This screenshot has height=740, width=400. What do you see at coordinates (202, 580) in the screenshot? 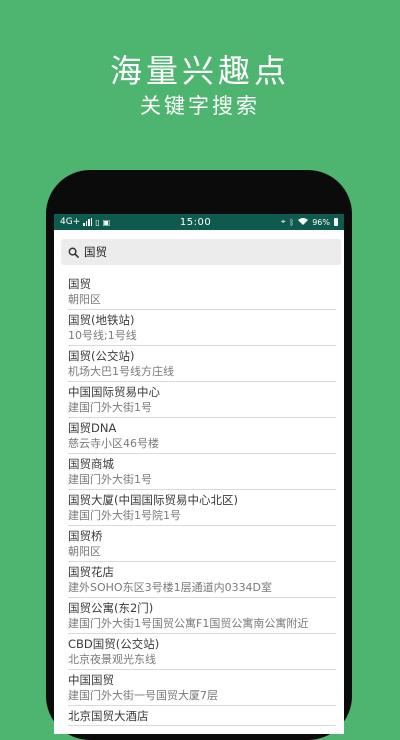
I see `result-item: 国贸花店 建外SOHO东区3号楼1层通道内0334D室` at bounding box center [202, 580].